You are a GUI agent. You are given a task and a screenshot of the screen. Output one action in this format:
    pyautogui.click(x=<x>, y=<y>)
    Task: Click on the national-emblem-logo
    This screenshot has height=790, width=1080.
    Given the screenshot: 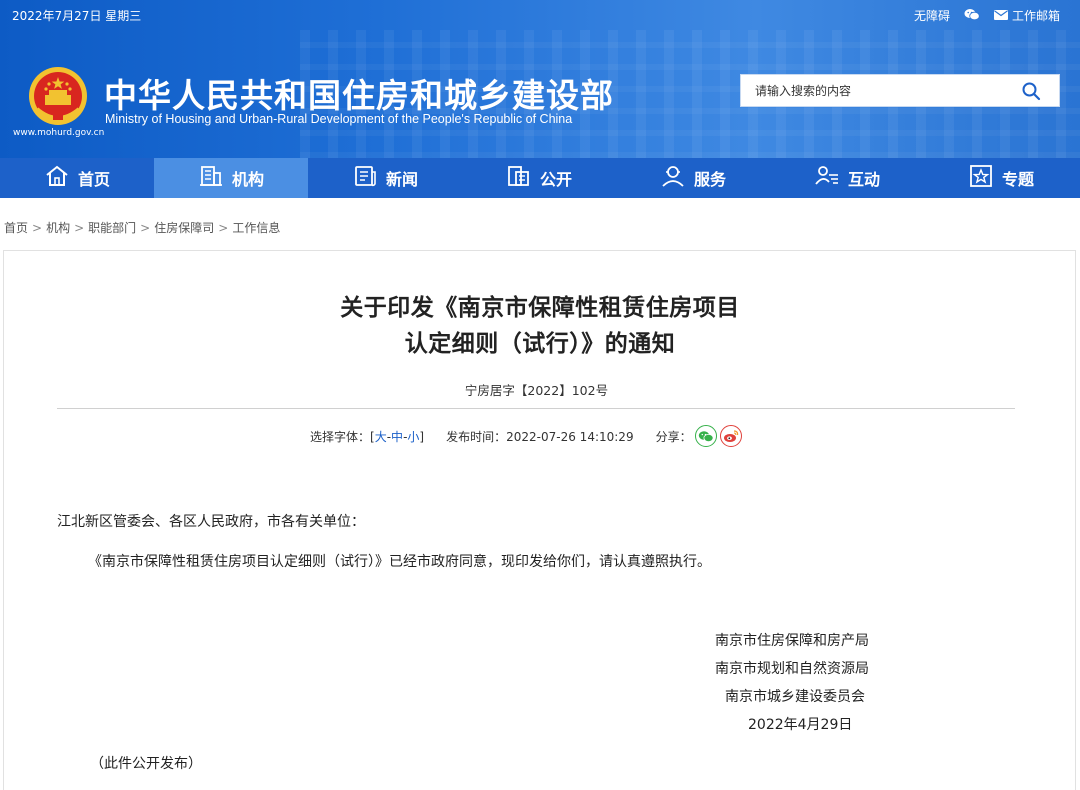 What is the action you would take?
    pyautogui.click(x=58, y=96)
    